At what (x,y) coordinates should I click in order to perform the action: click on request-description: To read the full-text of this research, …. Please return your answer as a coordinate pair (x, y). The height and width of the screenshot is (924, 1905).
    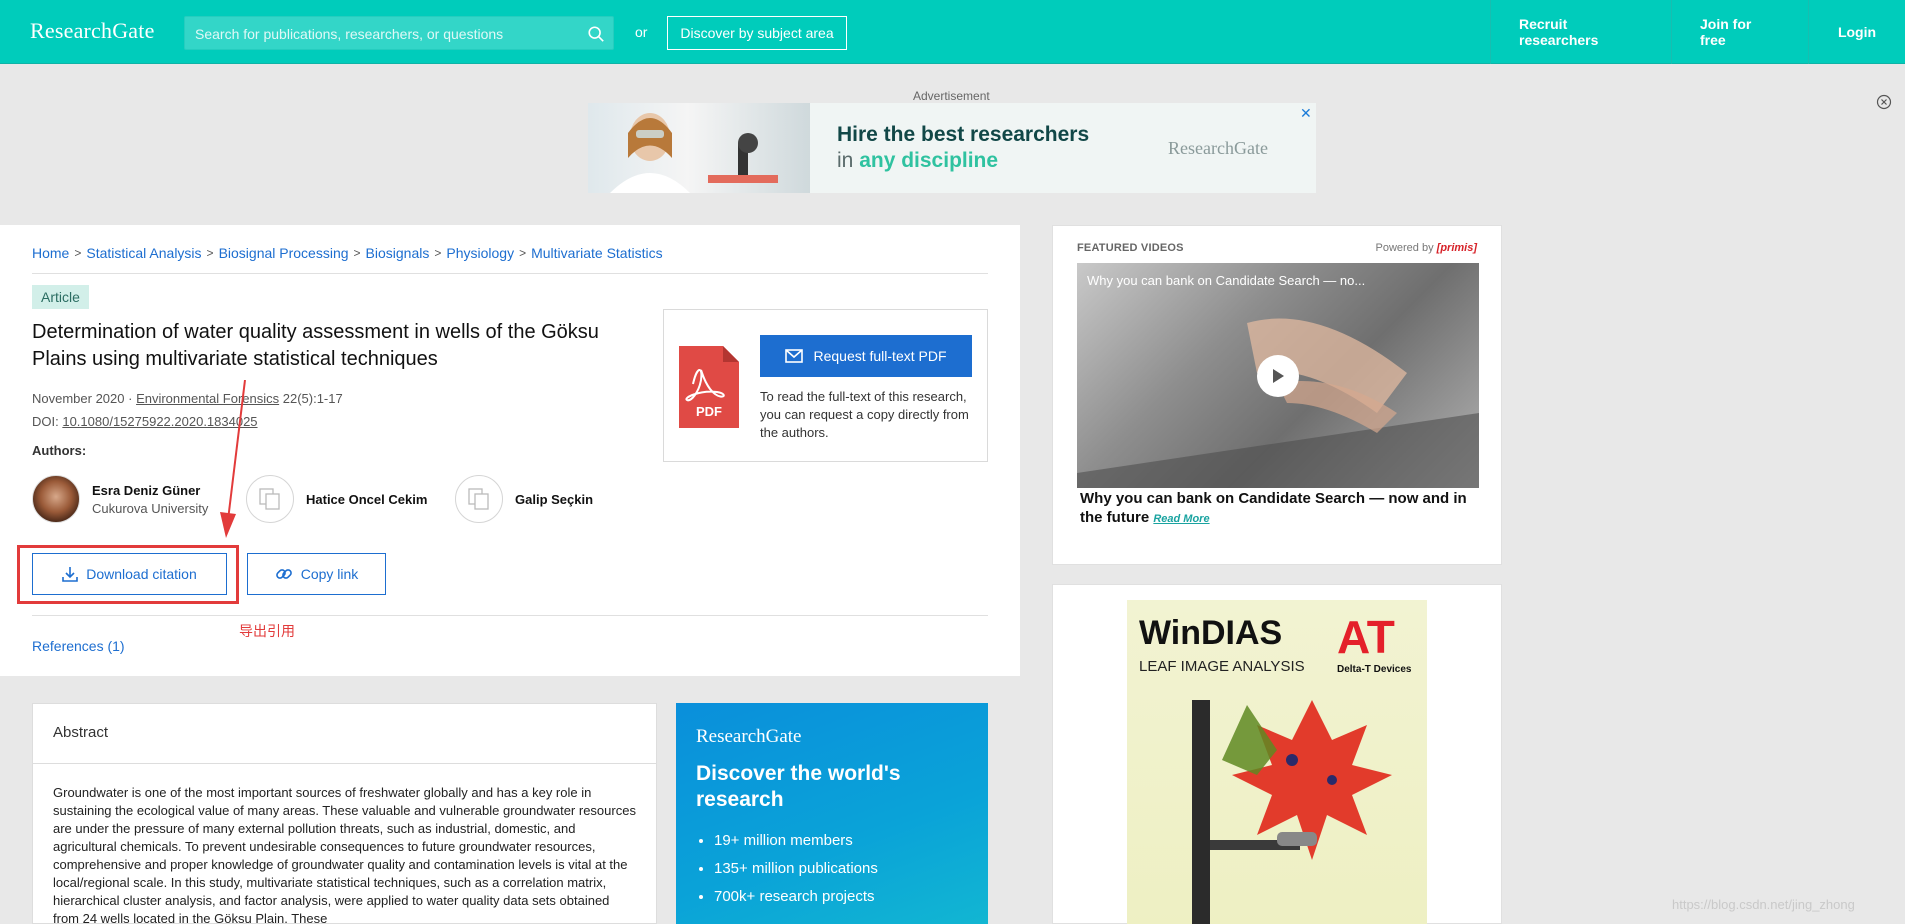
    Looking at the image, I should click on (864, 414).